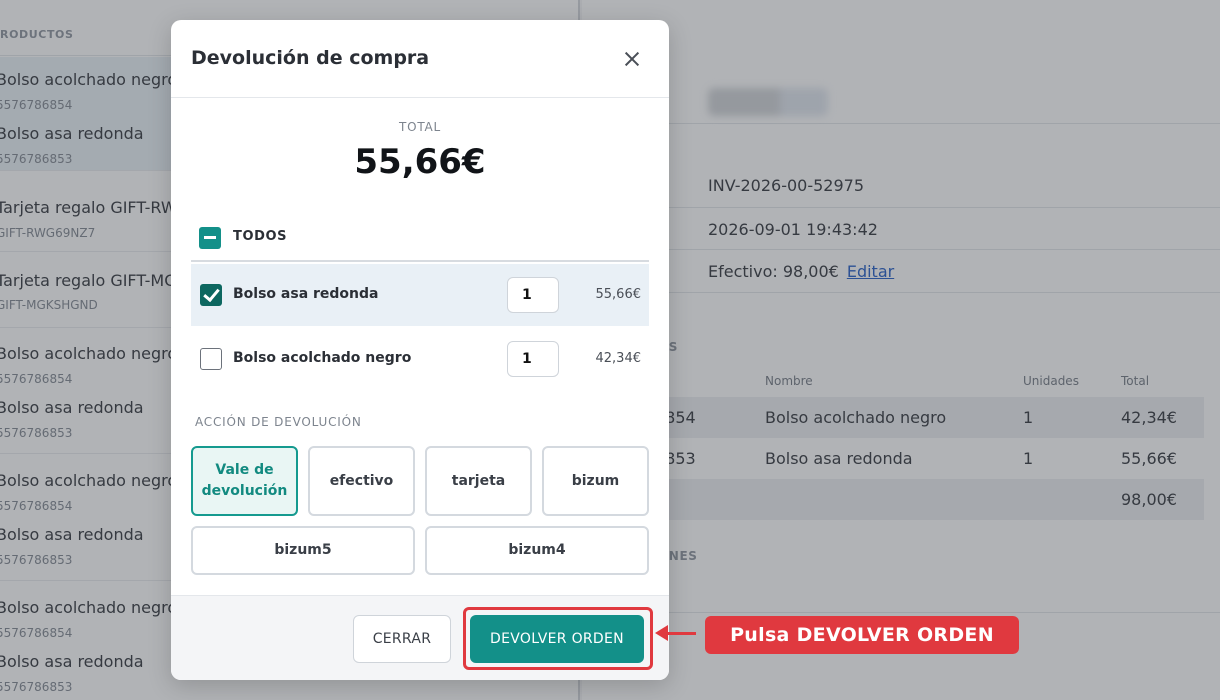 This screenshot has height=700, width=1220. What do you see at coordinates (537, 550) in the screenshot?
I see `action-bizum4-button: bizum4` at bounding box center [537, 550].